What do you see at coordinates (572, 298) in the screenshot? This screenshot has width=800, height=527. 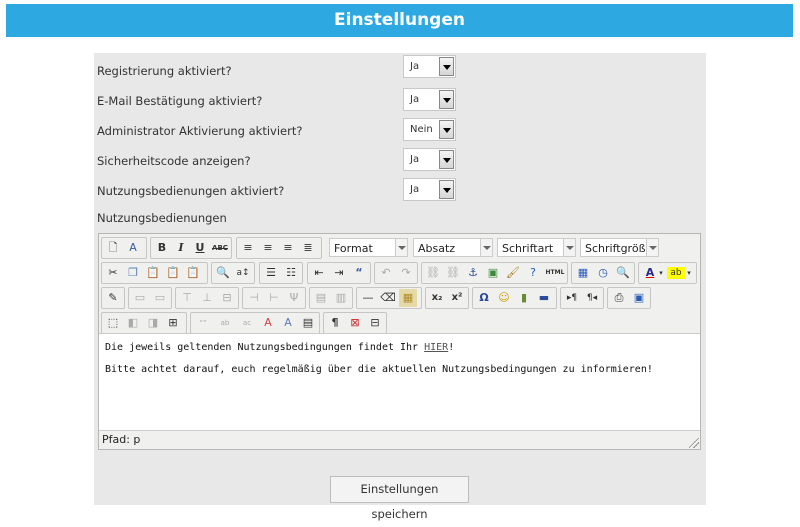 I see `ltr-icon: ▸¶` at bounding box center [572, 298].